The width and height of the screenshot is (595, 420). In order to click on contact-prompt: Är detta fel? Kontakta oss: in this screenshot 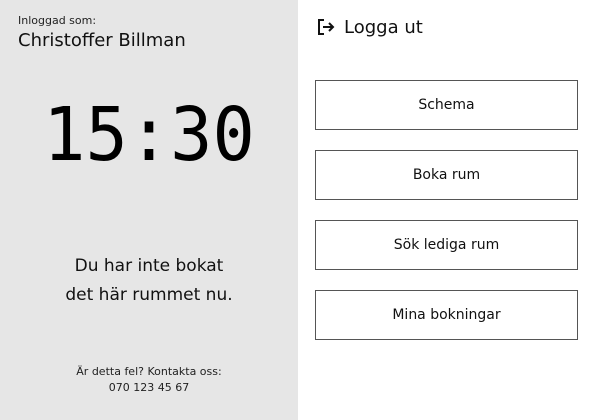, I will do `click(149, 371)`.